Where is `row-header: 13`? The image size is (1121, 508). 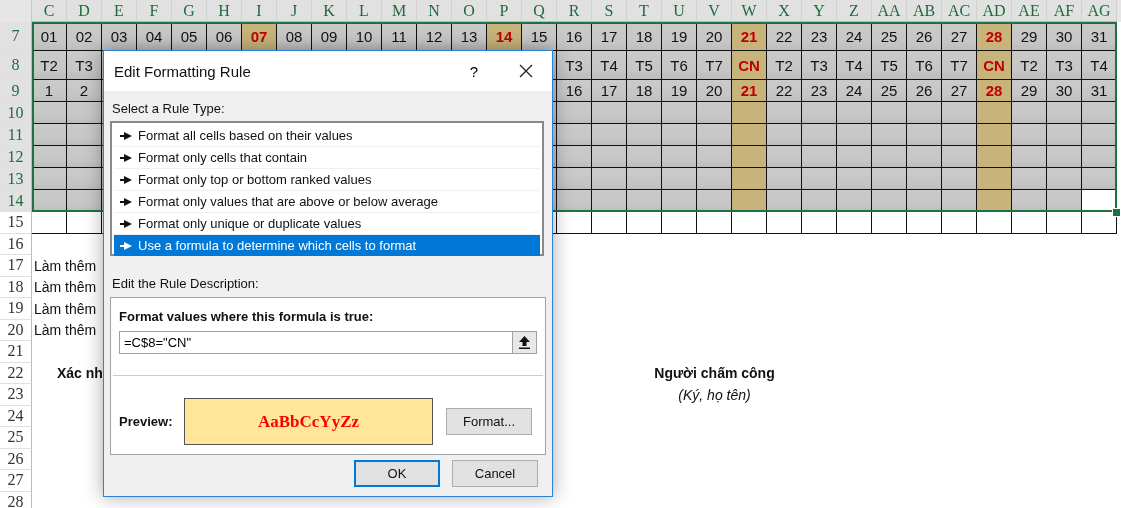
row-header: 13 is located at coordinates (16, 179).